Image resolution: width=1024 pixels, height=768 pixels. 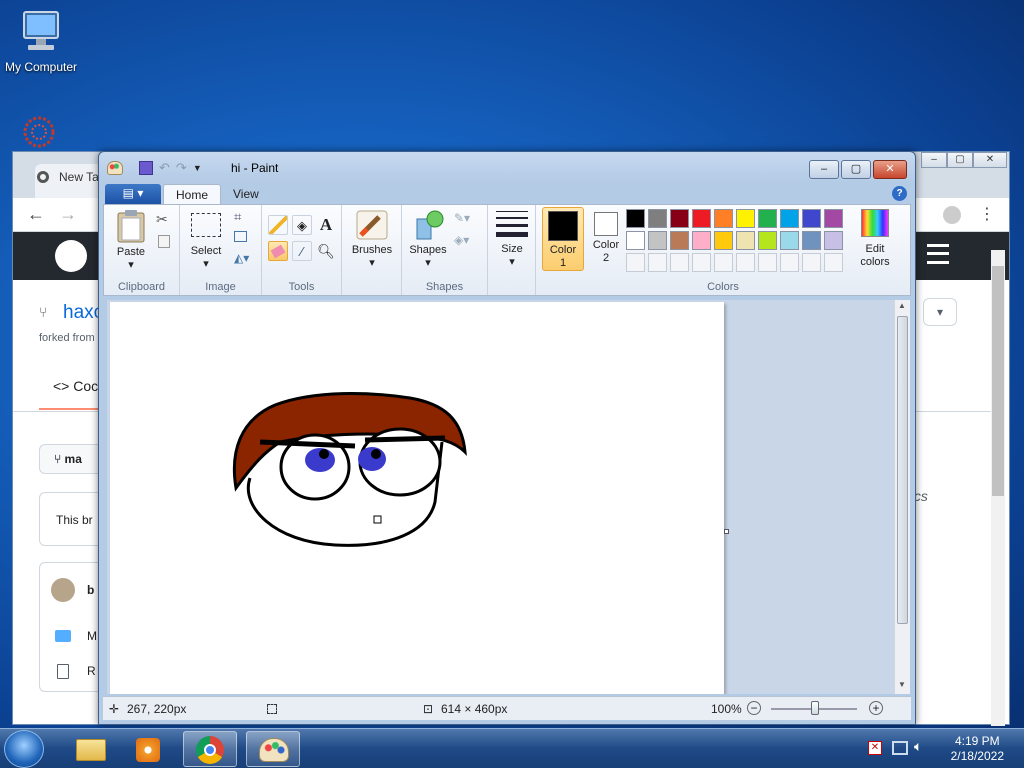 I want to click on color-picker-icon: ⁄, so click(x=302, y=251).